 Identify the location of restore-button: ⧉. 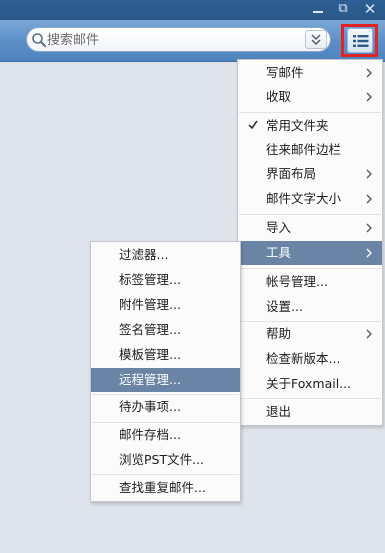
(343, 9).